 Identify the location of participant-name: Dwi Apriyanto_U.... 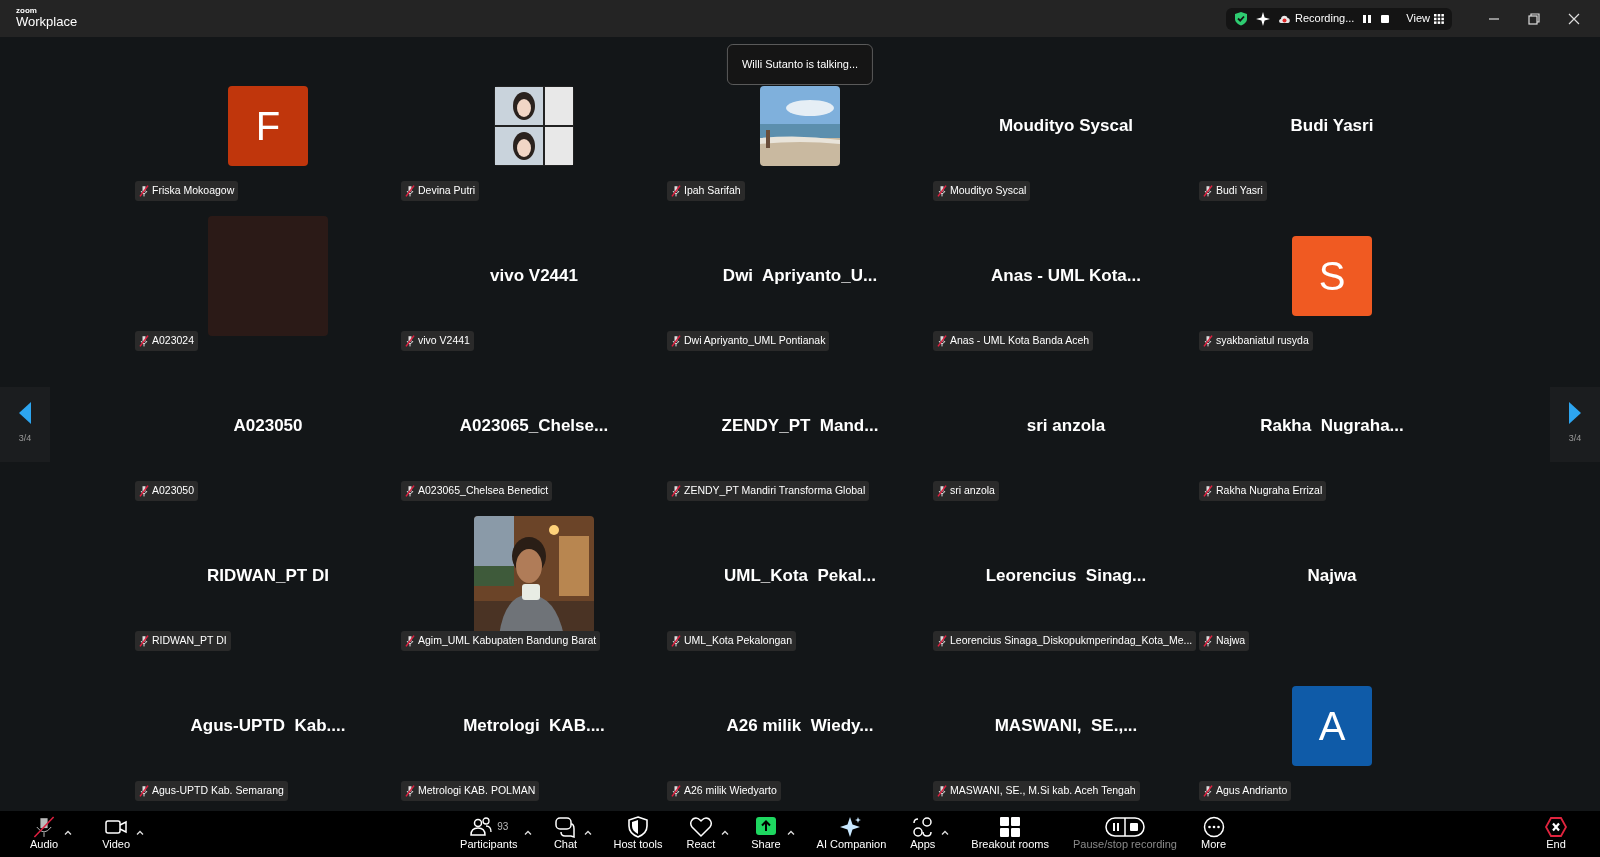
(800, 276).